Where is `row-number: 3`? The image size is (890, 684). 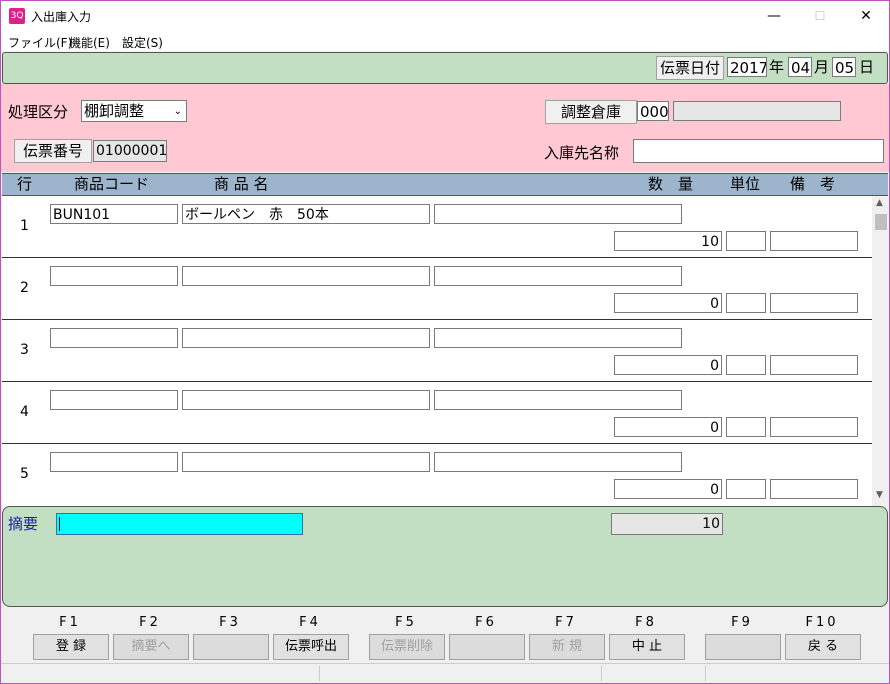 row-number: 3 is located at coordinates (24, 350).